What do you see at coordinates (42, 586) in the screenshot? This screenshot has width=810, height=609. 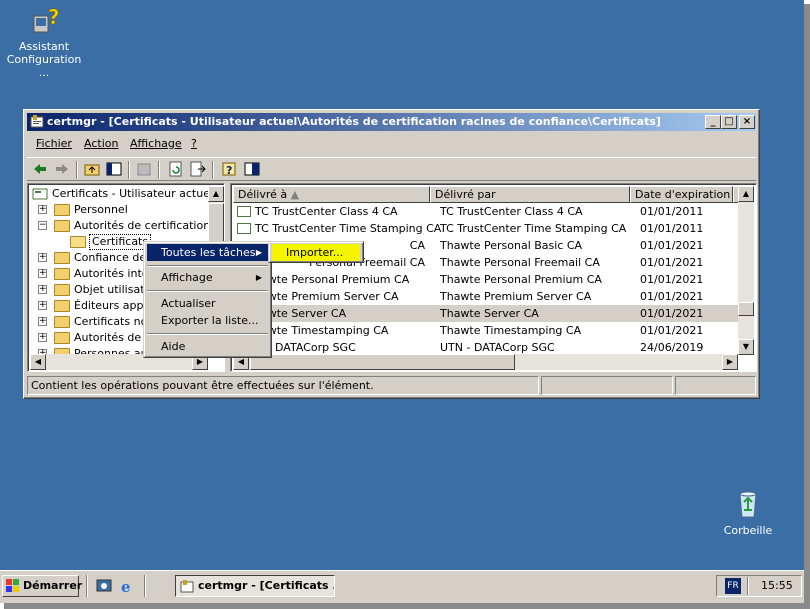 I see `start-button: Démarrer` at bounding box center [42, 586].